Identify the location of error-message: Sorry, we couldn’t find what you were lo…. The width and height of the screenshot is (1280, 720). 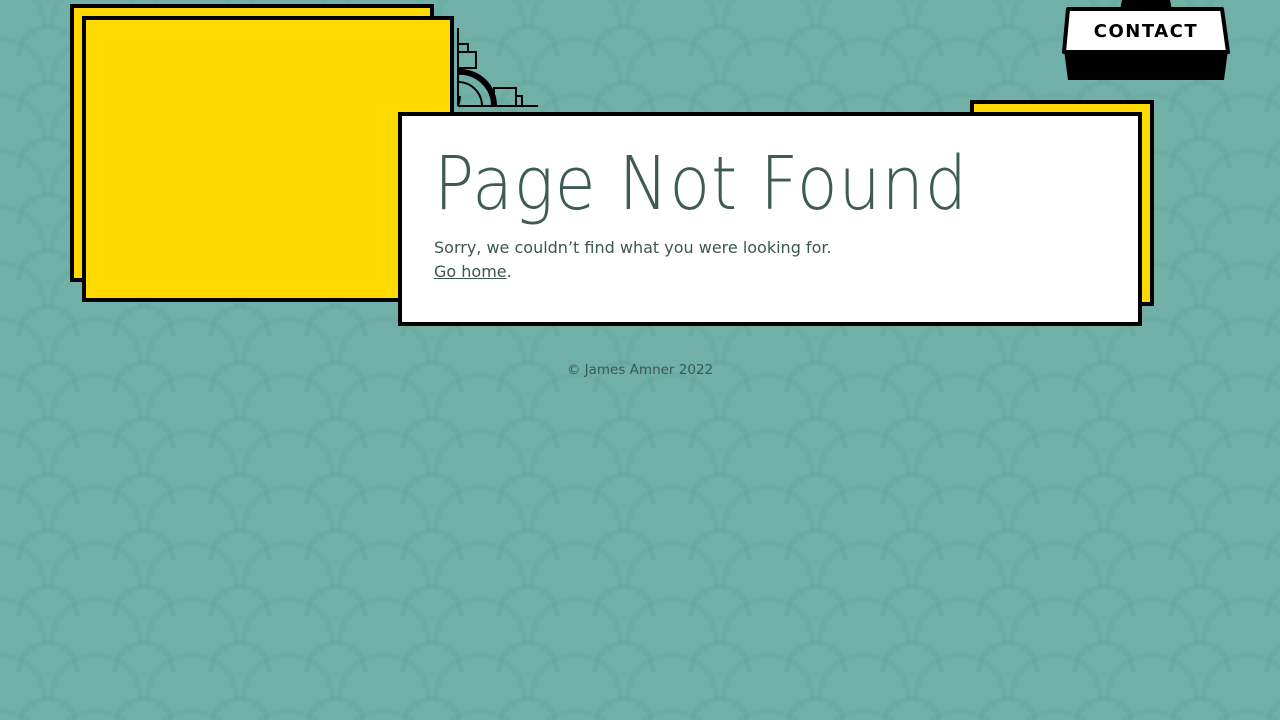
(633, 247).